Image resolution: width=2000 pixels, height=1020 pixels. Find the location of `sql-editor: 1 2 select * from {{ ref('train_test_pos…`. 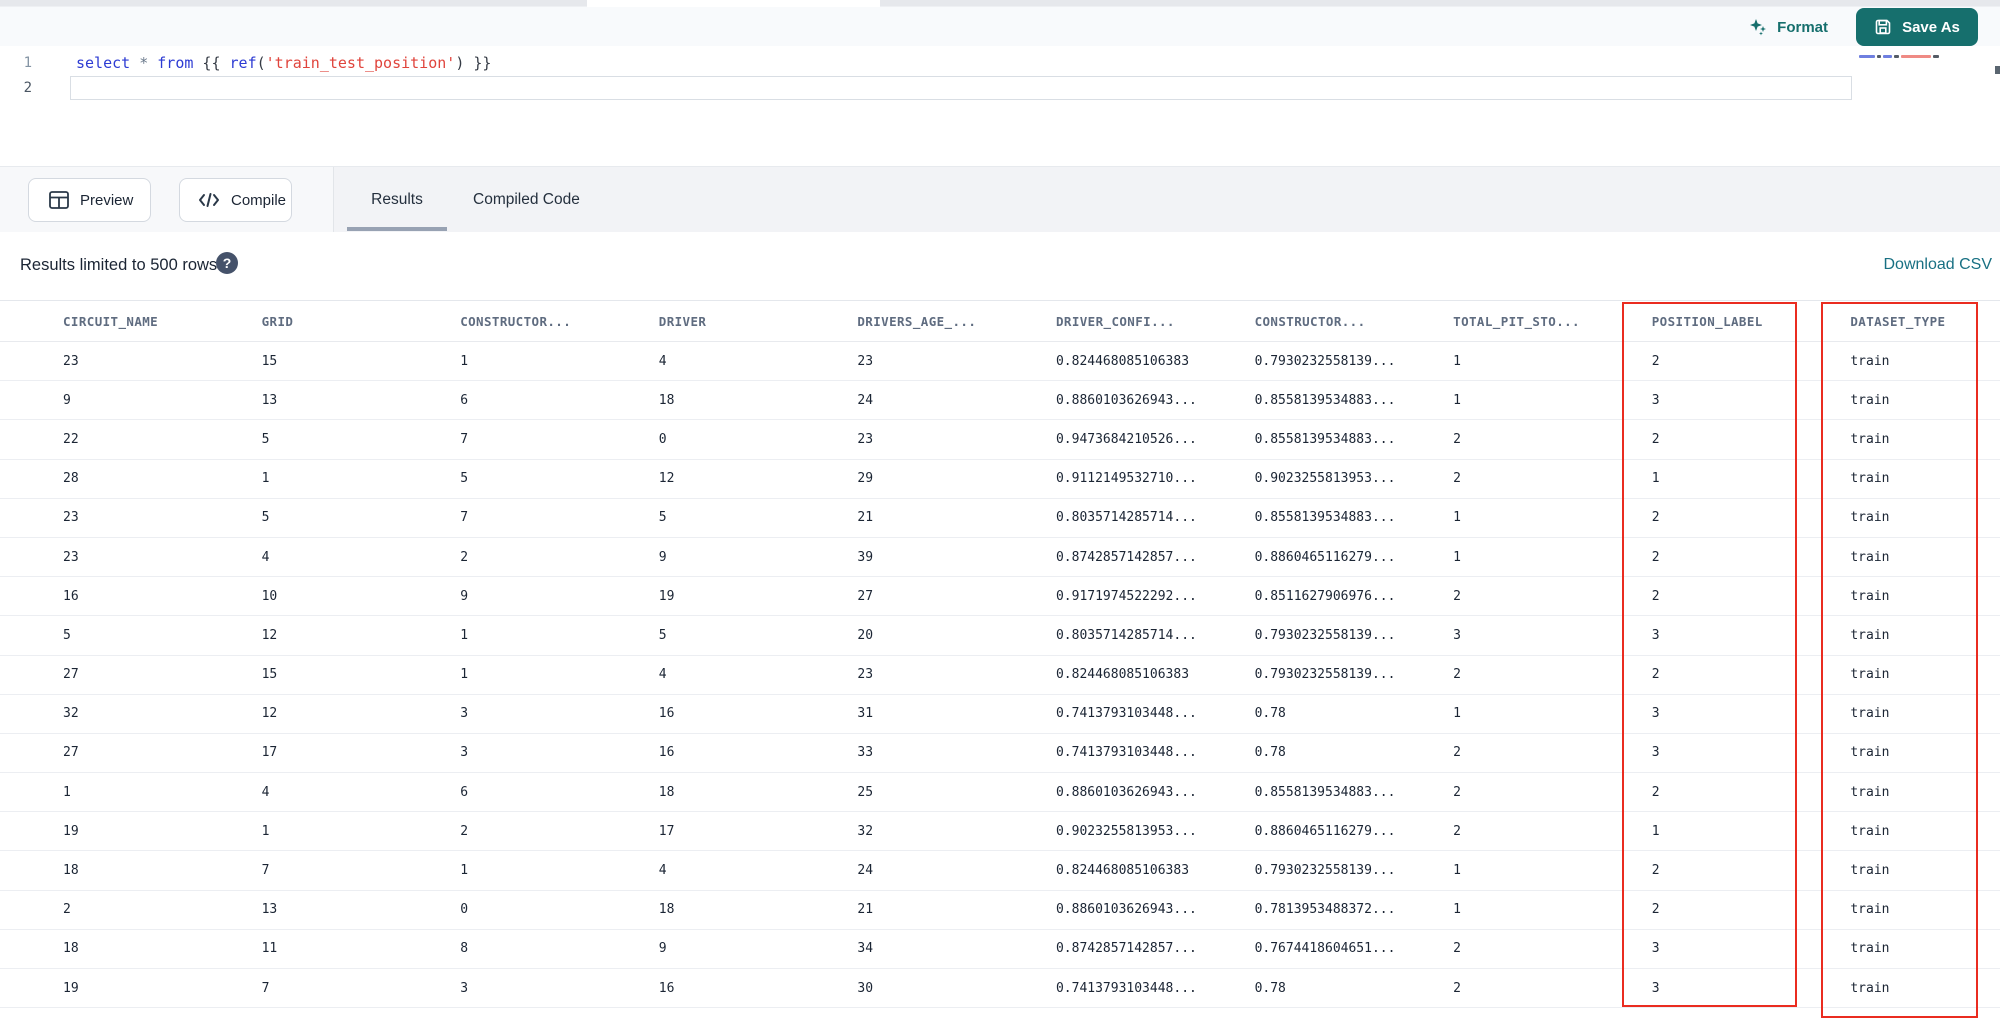

sql-editor: 1 2 select * from {{ ref('train_test_pos… is located at coordinates (1000, 106).